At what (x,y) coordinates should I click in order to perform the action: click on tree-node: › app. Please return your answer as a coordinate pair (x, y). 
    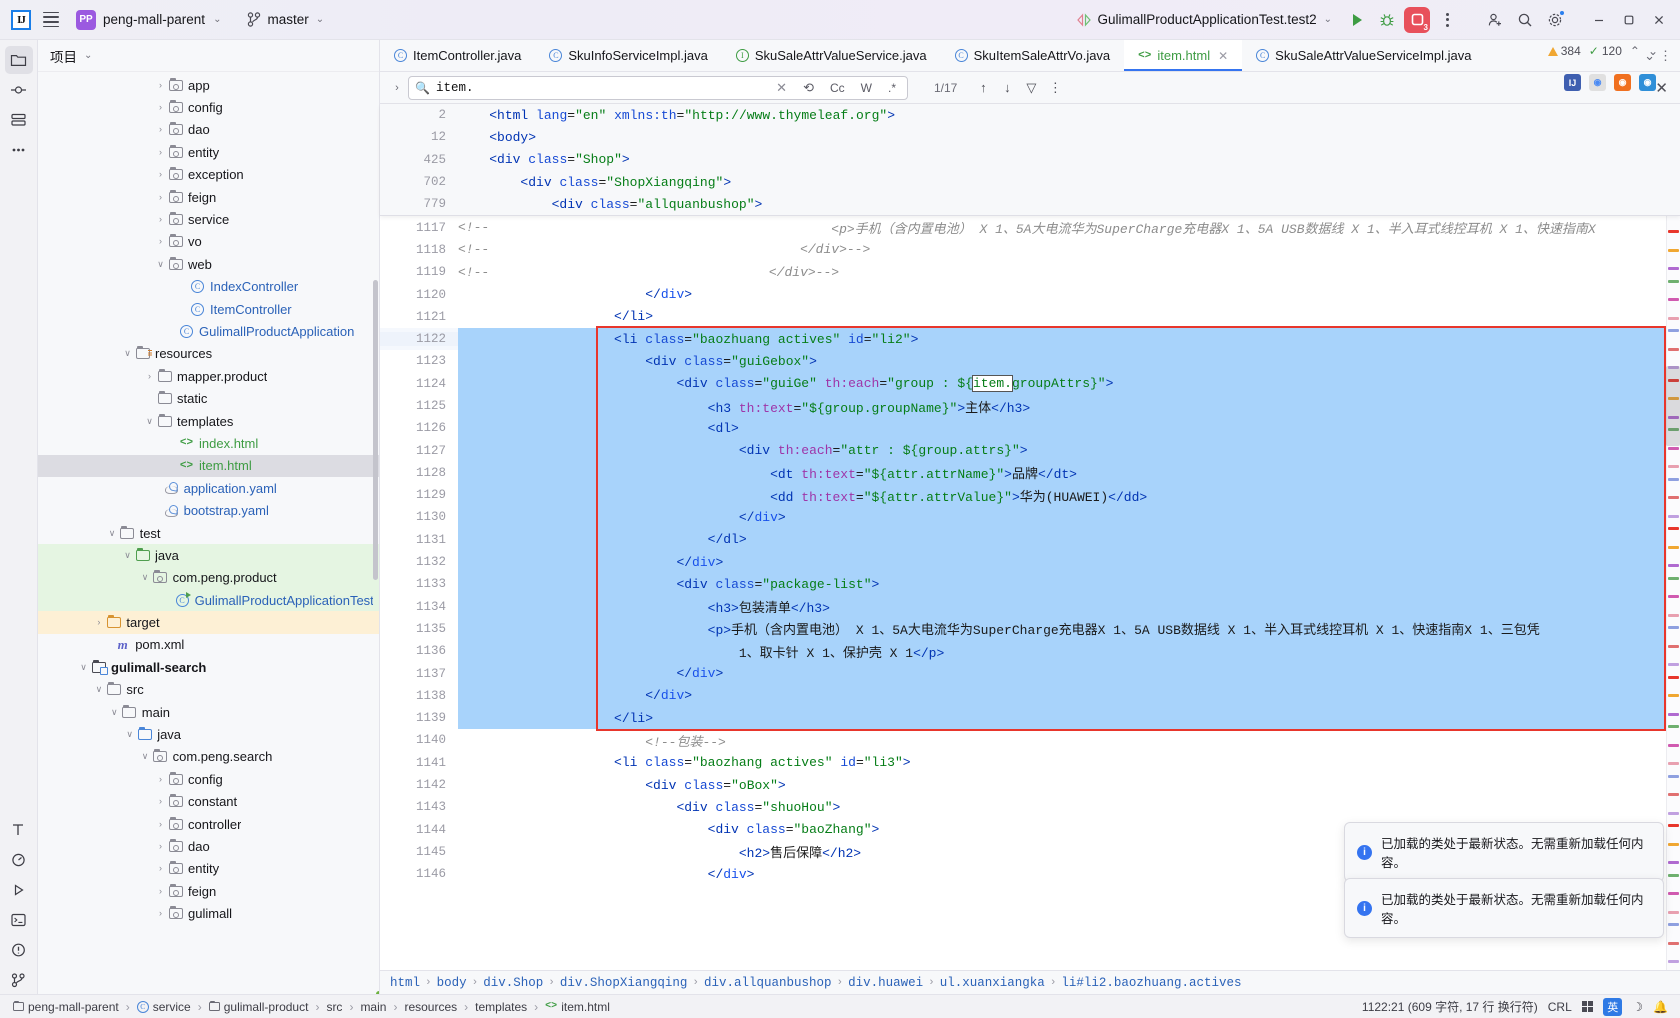
    Looking at the image, I should click on (208, 85).